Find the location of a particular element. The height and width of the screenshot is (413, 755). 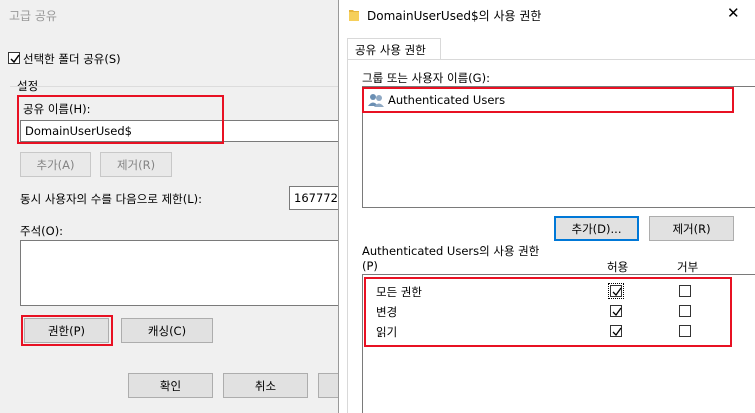

group-user-label: 그룹 또는 사용자 이름(G): is located at coordinates (426, 78).